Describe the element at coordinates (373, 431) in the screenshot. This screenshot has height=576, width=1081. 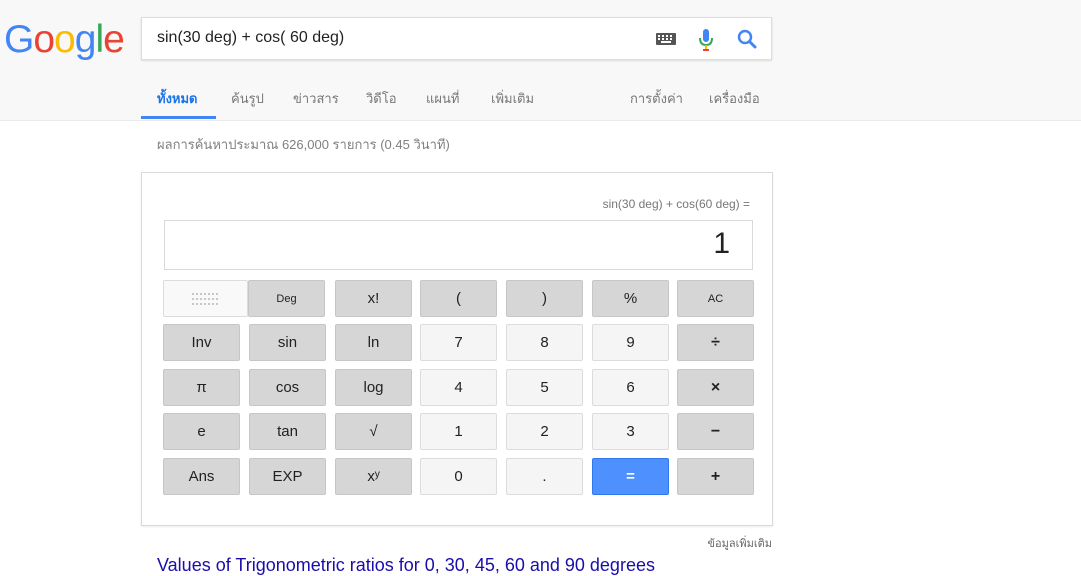
I see `sqrt-button: √` at that location.